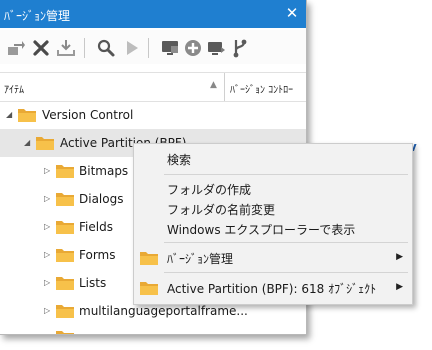  What do you see at coordinates (153, 115) in the screenshot?
I see `tree-row-version-control: ◢ Version Control` at bounding box center [153, 115].